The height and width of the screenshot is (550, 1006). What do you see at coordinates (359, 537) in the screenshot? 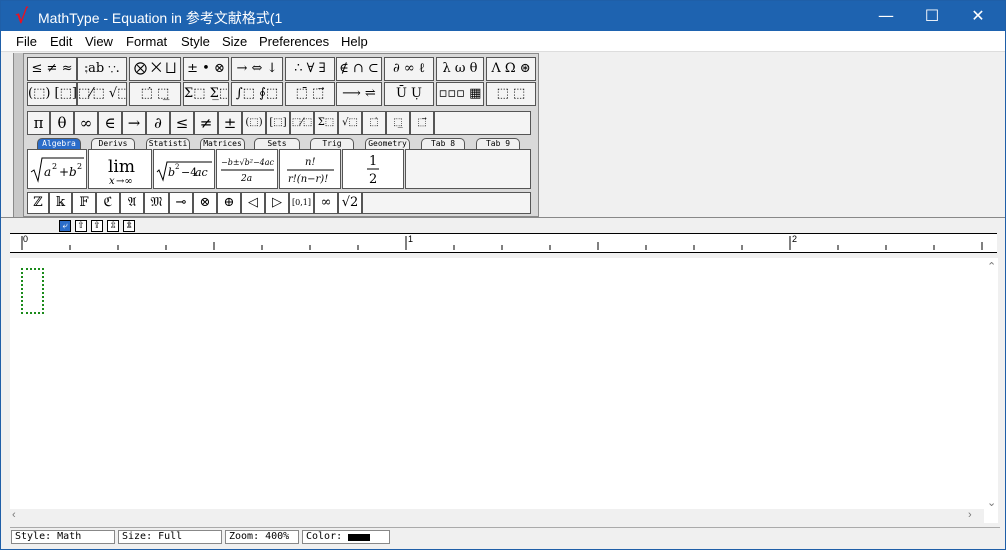
I see `color-swatch` at bounding box center [359, 537].